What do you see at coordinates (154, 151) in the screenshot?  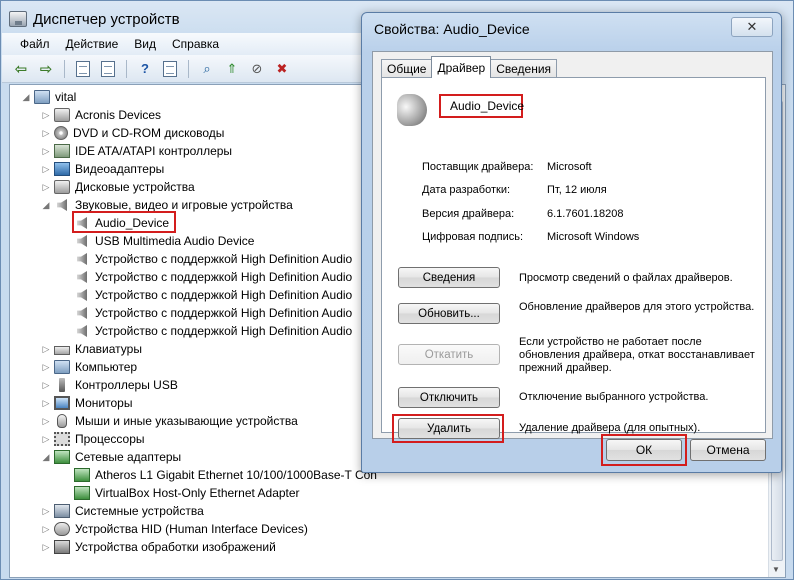 I see `tree-label: IDE ATA/ATAPI контроллеры` at bounding box center [154, 151].